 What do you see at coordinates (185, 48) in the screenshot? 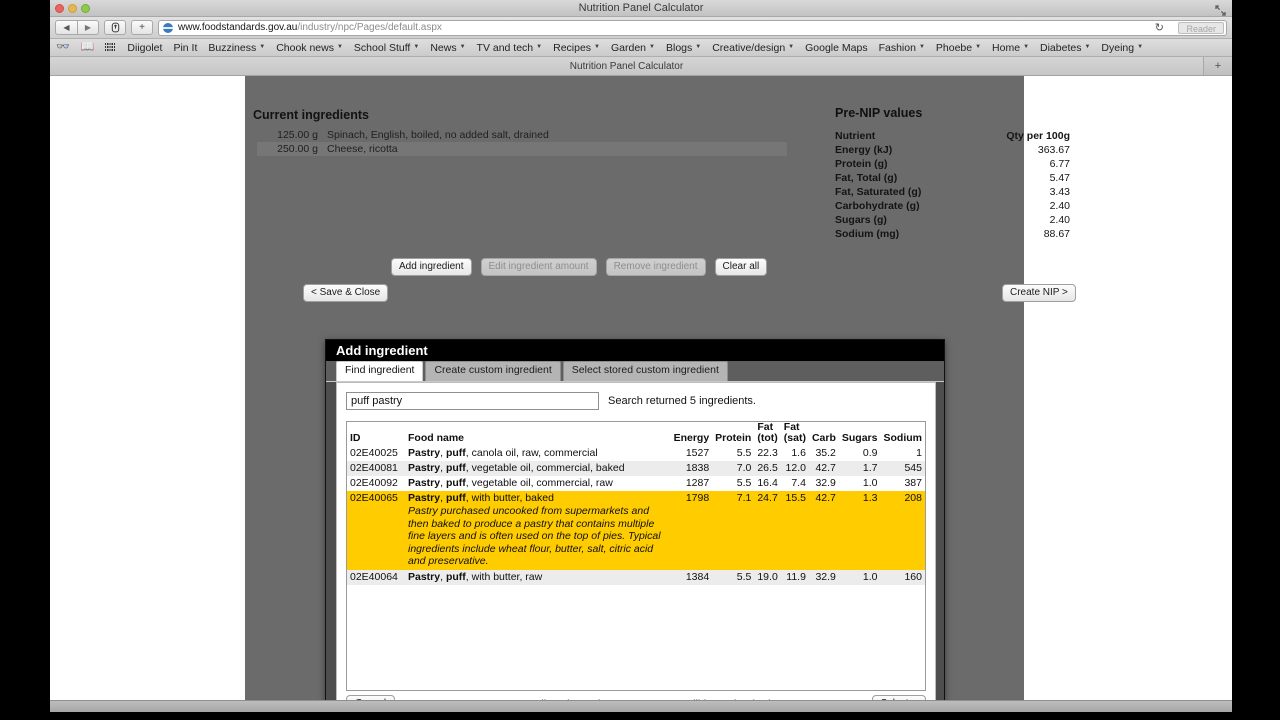
I see `bookmark-pin-it: Pin It` at bounding box center [185, 48].